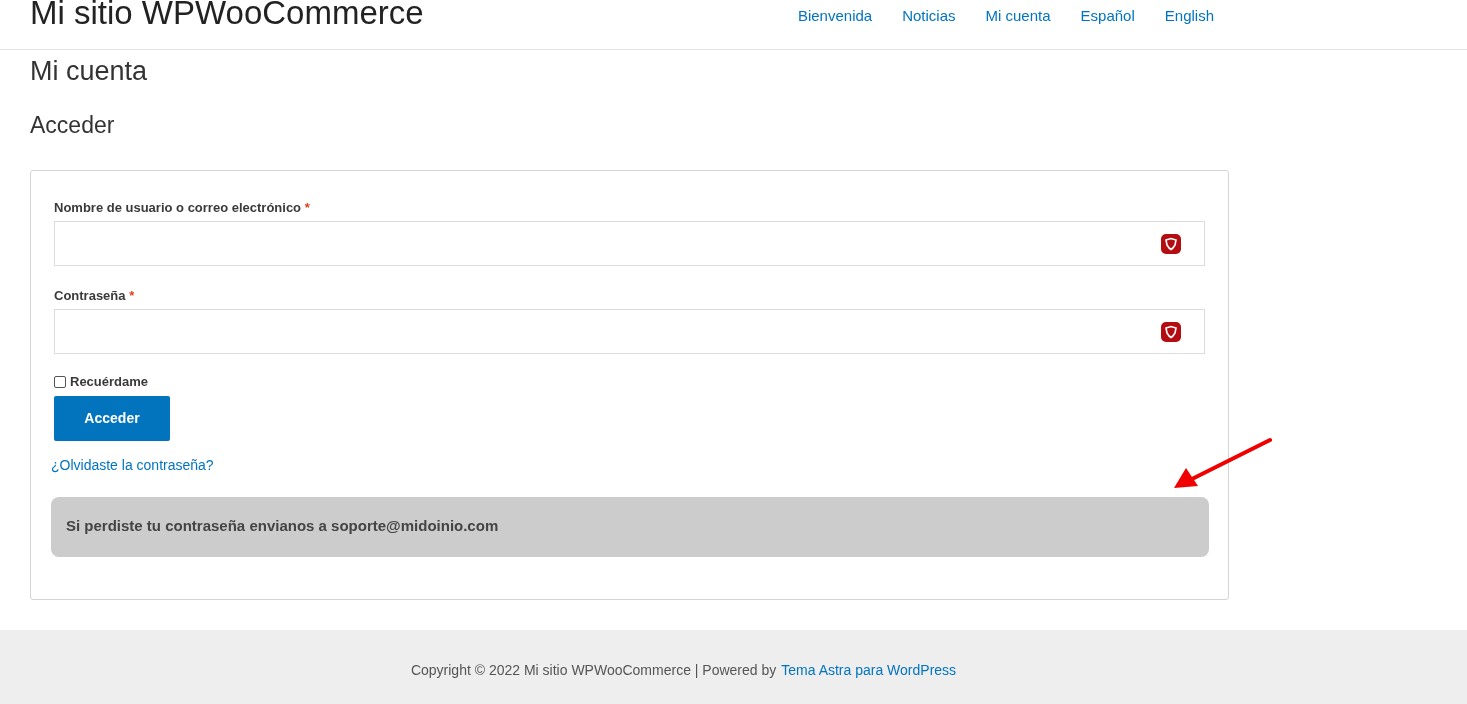 The height and width of the screenshot is (704, 1467). I want to click on nav-link: Bienvenida, so click(835, 16).